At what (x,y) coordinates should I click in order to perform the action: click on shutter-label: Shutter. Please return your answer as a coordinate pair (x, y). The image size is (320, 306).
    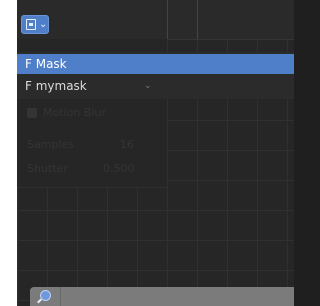
    Looking at the image, I should click on (47, 168).